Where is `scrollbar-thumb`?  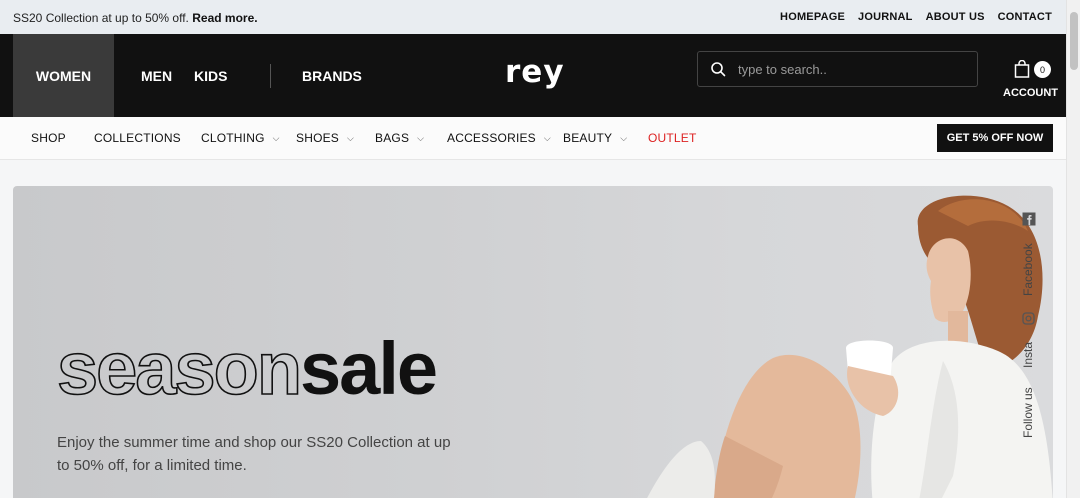 scrollbar-thumb is located at coordinates (1074, 41).